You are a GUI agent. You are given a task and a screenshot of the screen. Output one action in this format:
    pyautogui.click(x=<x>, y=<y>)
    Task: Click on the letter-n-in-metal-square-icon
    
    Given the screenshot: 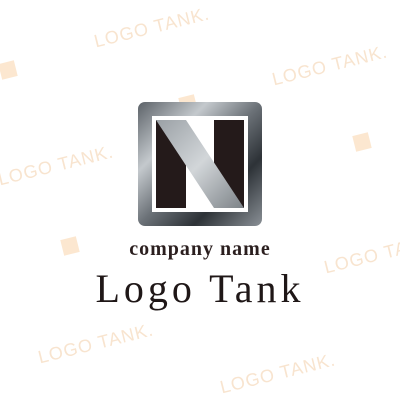 What is the action you would take?
    pyautogui.click(x=200, y=164)
    